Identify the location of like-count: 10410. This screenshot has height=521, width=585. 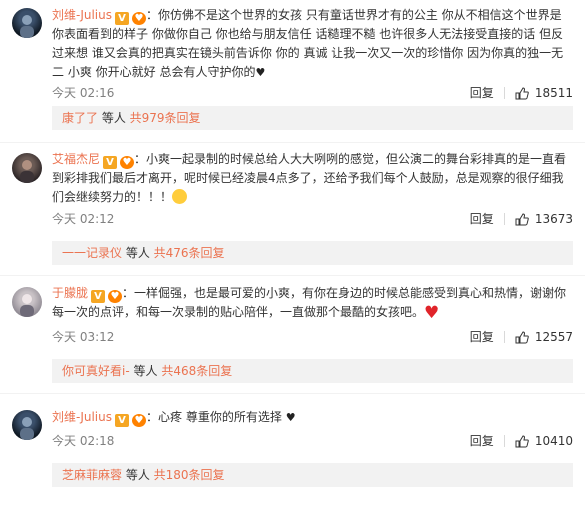
(553, 441).